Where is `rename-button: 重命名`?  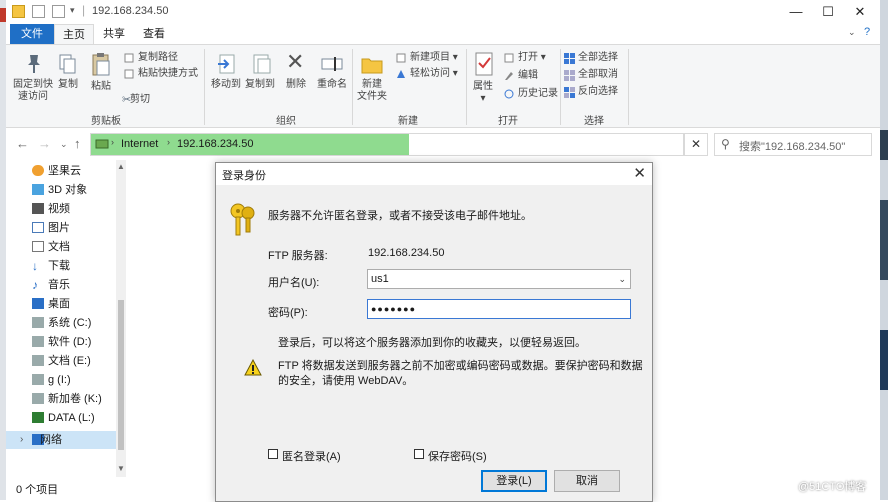 rename-button: 重命名 is located at coordinates (332, 85).